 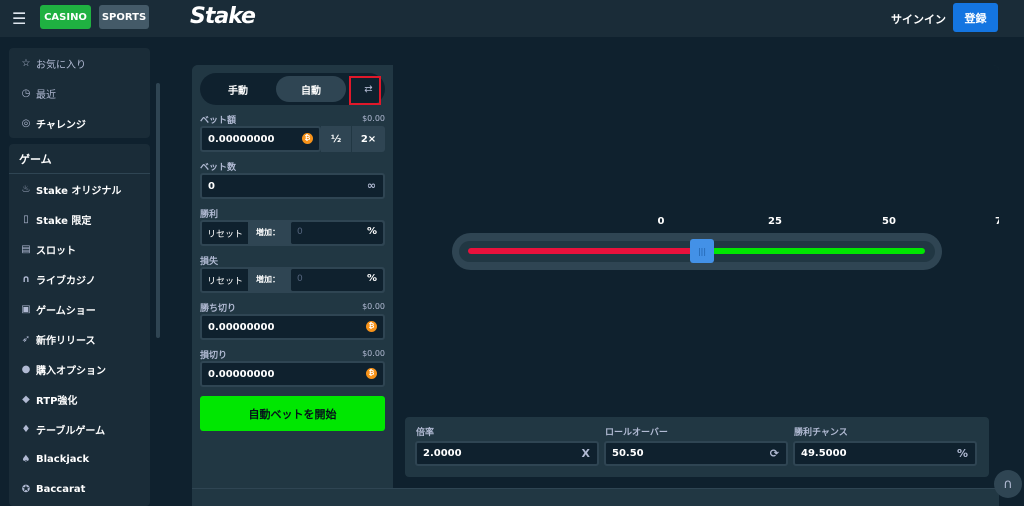 I want to click on signin-button: サインイン, so click(x=918, y=19).